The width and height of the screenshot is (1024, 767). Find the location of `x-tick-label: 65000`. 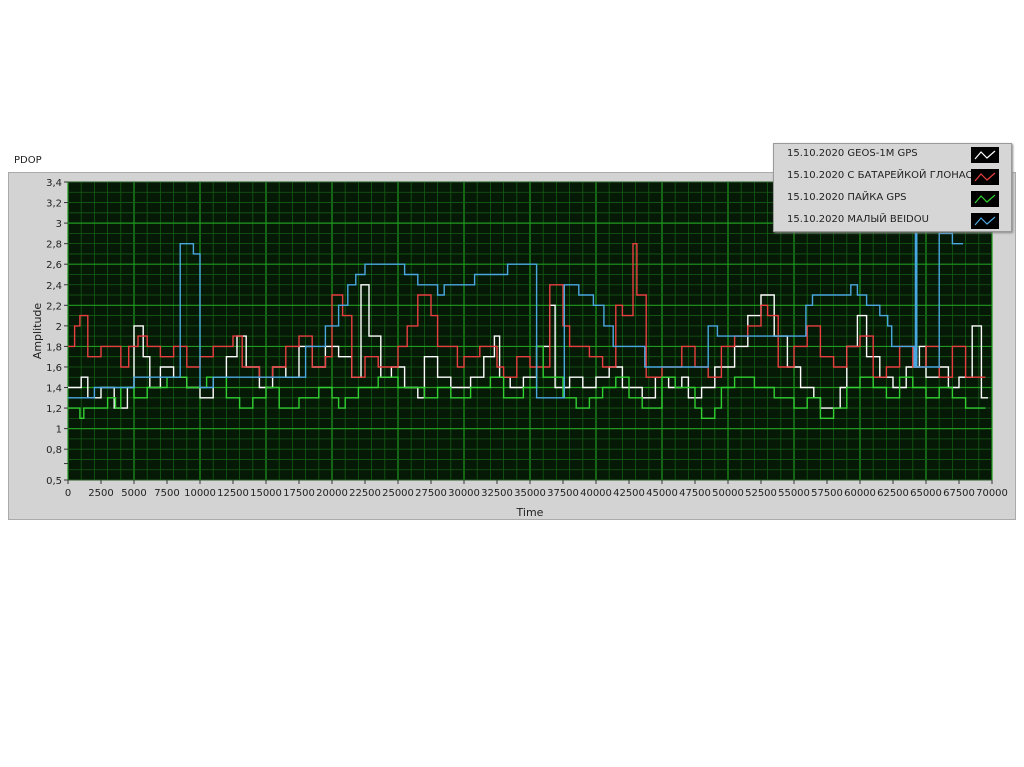

x-tick-label: 65000 is located at coordinates (926, 493).